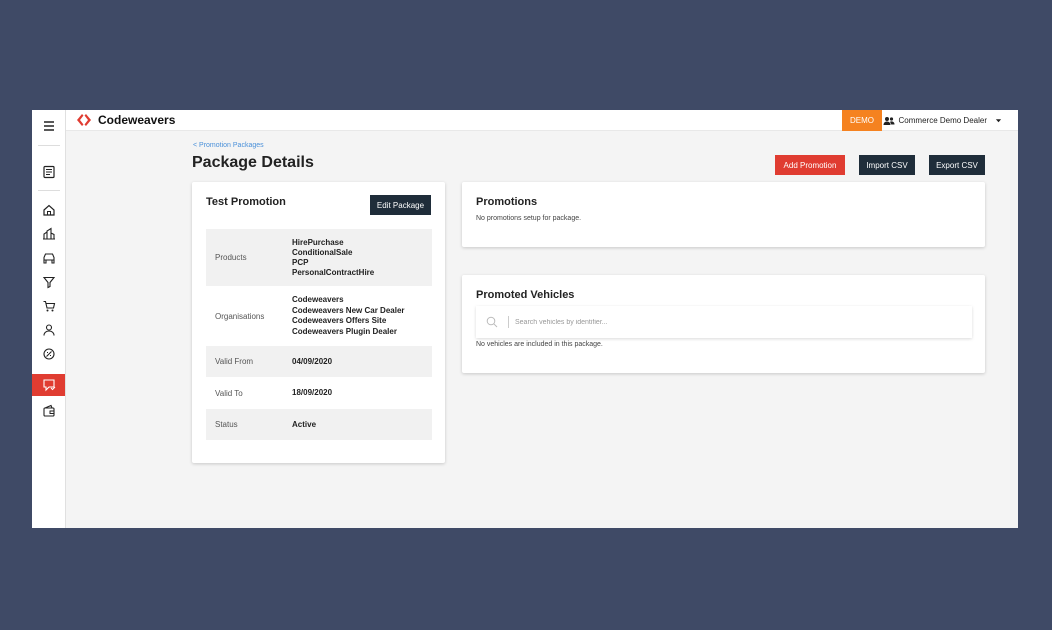 The width and height of the screenshot is (1052, 630). I want to click on report-icon, so click(48, 172).